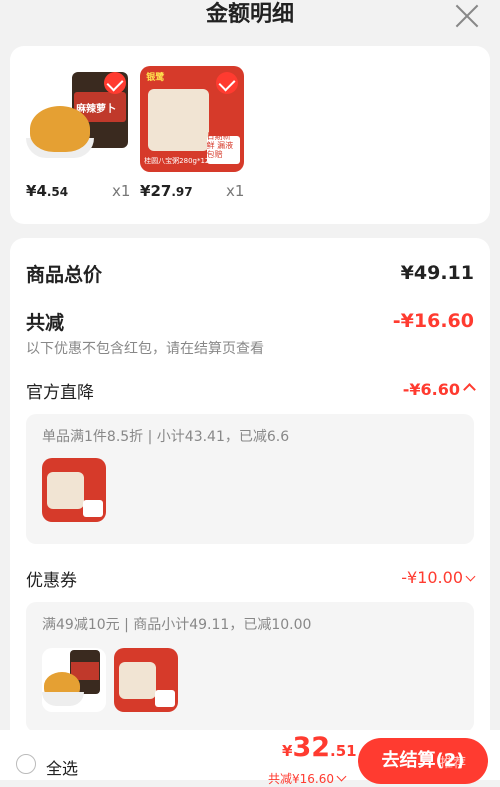 Image resolution: width=500 pixels, height=787 pixels. Describe the element at coordinates (250, 758) in the screenshot. I see `checkout-bar: 全选 ¥32.51 共减¥16.60 去结算(2) 推荐` at that location.